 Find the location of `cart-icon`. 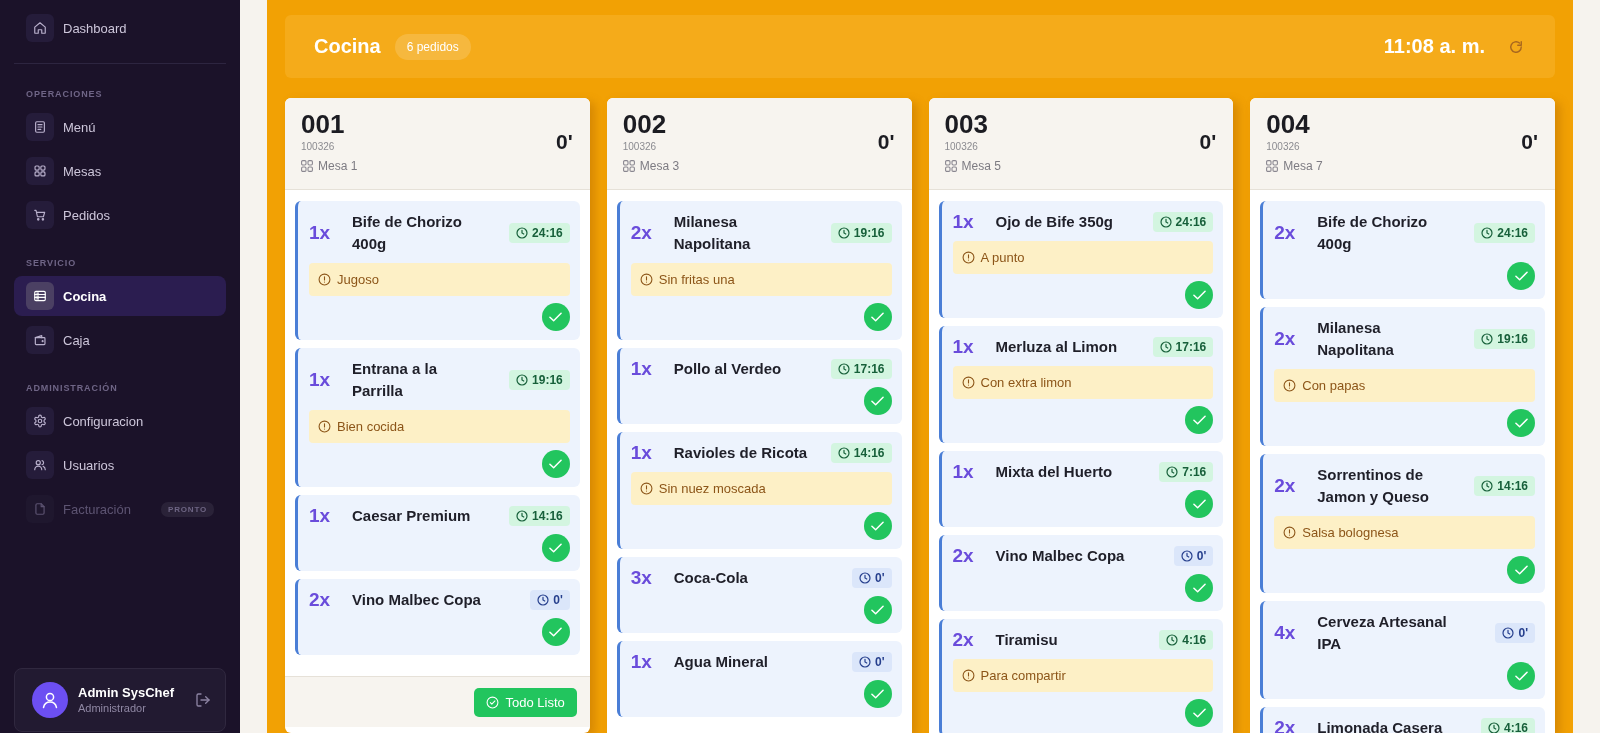

cart-icon is located at coordinates (40, 215).